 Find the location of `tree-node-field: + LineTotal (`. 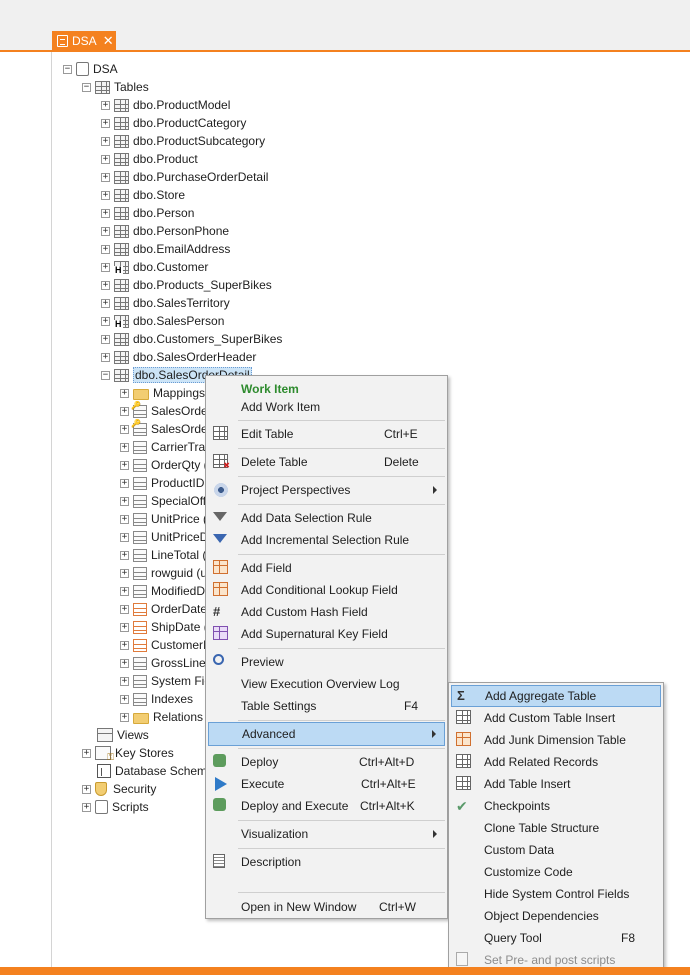

tree-node-field: + LineTotal ( is located at coordinates (163, 555).